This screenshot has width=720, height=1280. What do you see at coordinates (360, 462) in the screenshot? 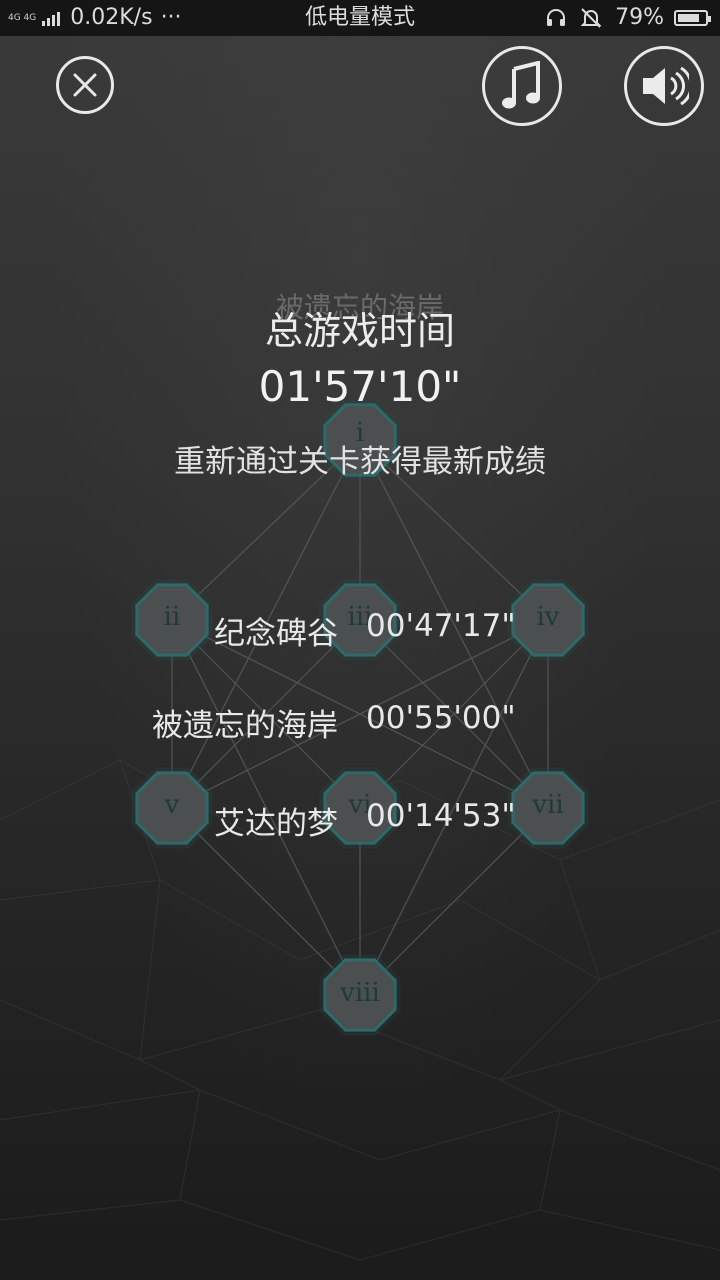
I see `replay-hint: 重新通过关卡获得最新成绩` at bounding box center [360, 462].